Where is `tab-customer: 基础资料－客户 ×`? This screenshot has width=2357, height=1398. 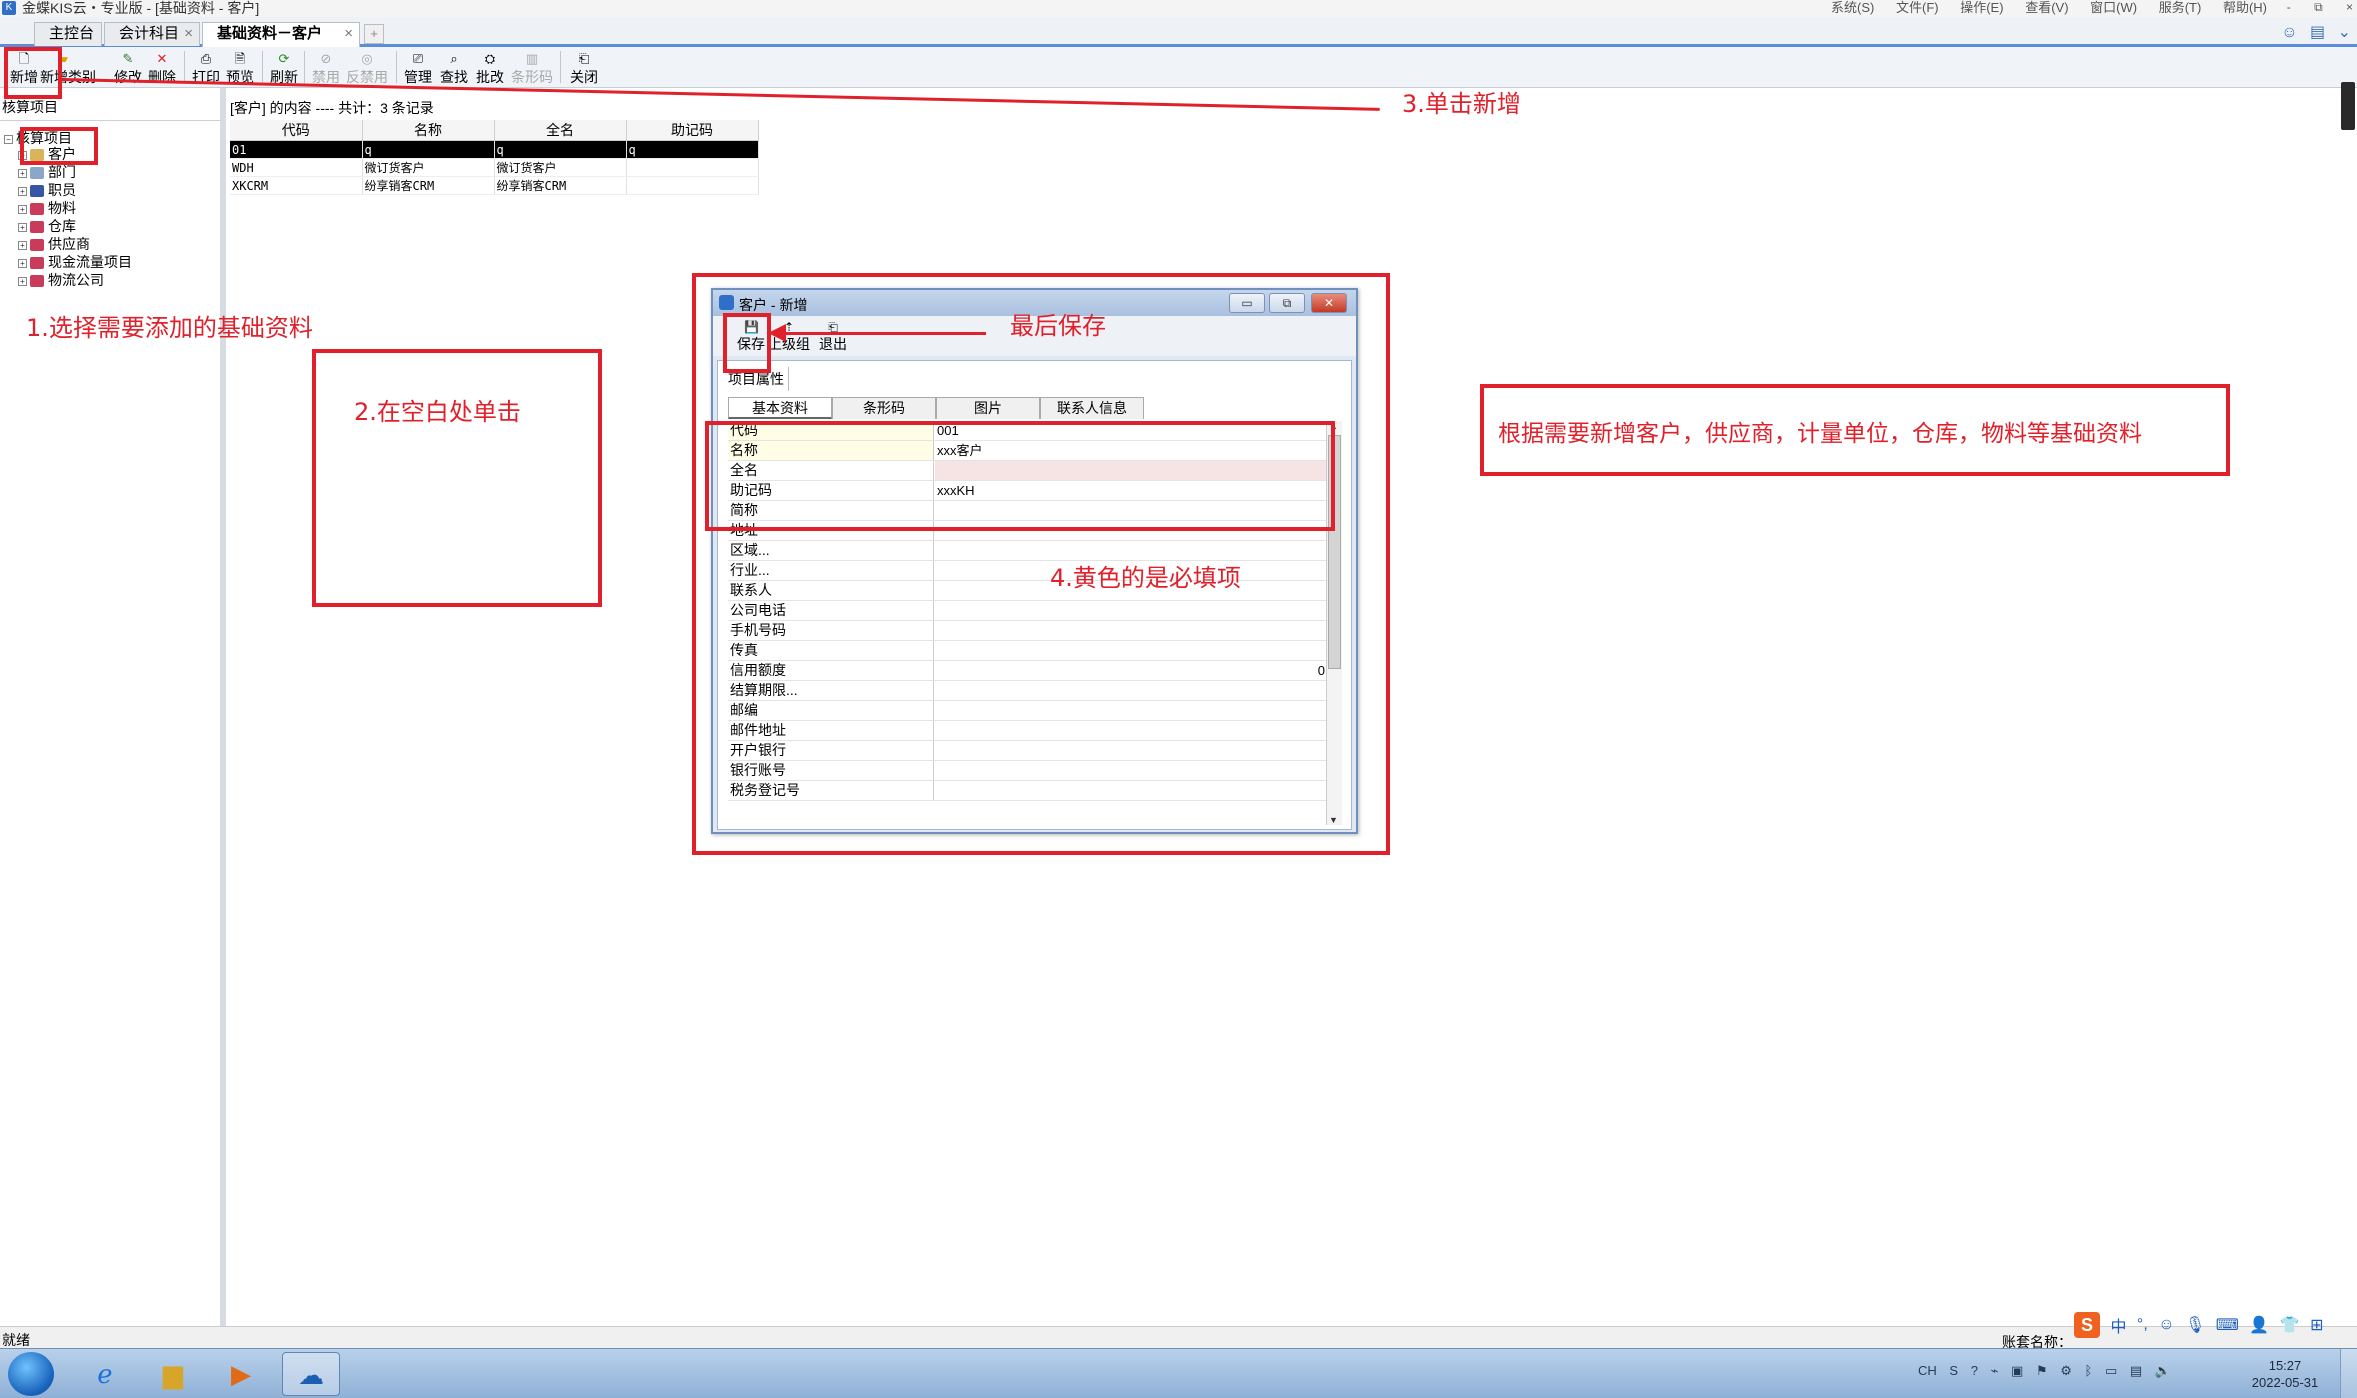 tab-customer: 基础资料－客户 × is located at coordinates (281, 35).